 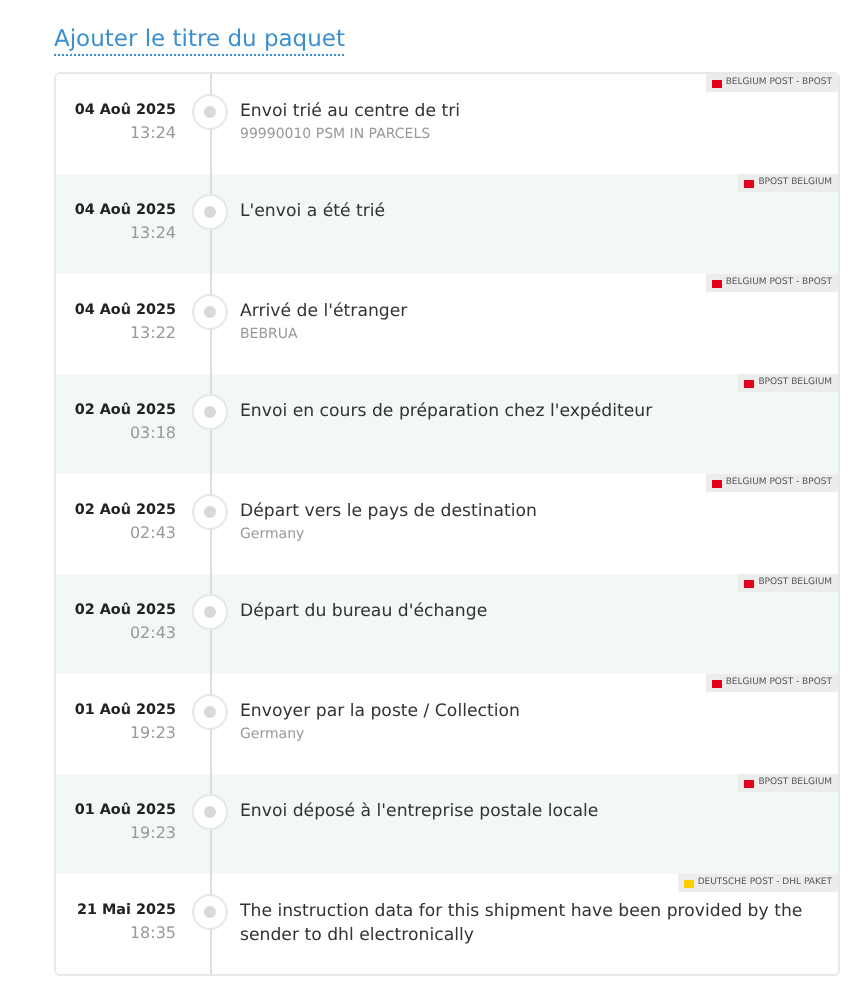 What do you see at coordinates (199, 40) in the screenshot?
I see `add-title-link: Ajouter le titre du paquet` at bounding box center [199, 40].